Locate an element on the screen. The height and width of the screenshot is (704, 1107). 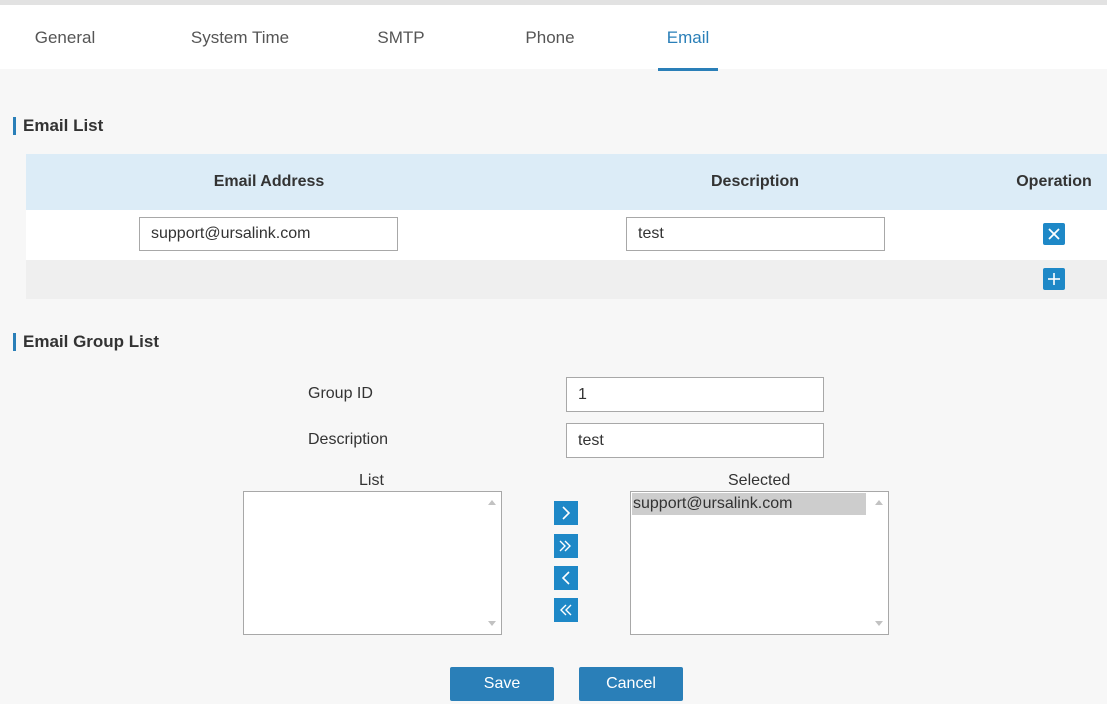
selected-label: Selected is located at coordinates (759, 480).